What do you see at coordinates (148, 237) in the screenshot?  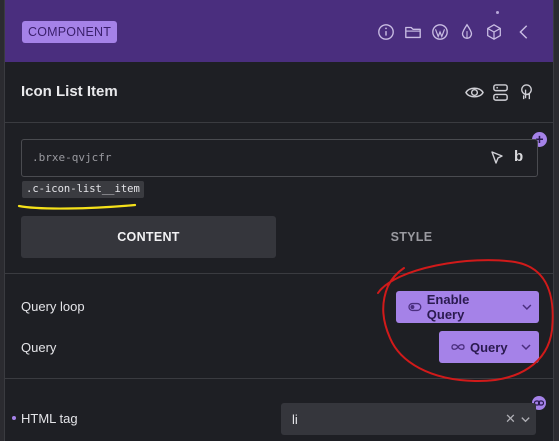 I see `tab-content: CONTENT` at bounding box center [148, 237].